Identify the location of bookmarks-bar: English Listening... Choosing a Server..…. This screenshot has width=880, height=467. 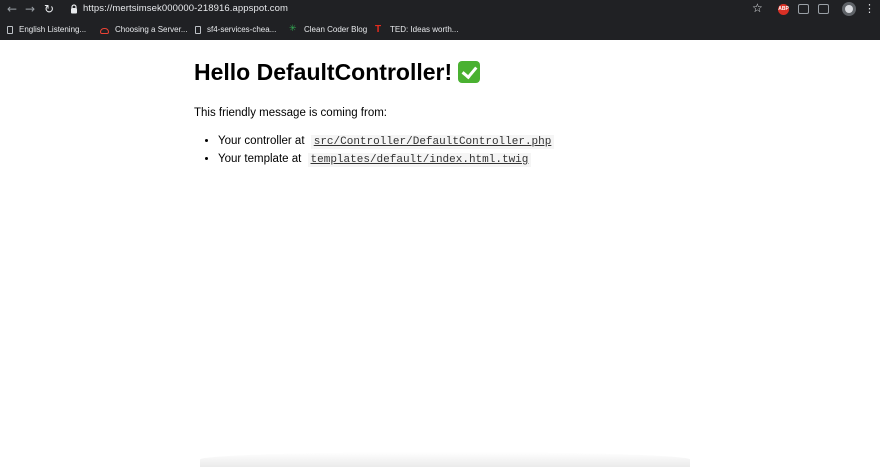
(440, 29).